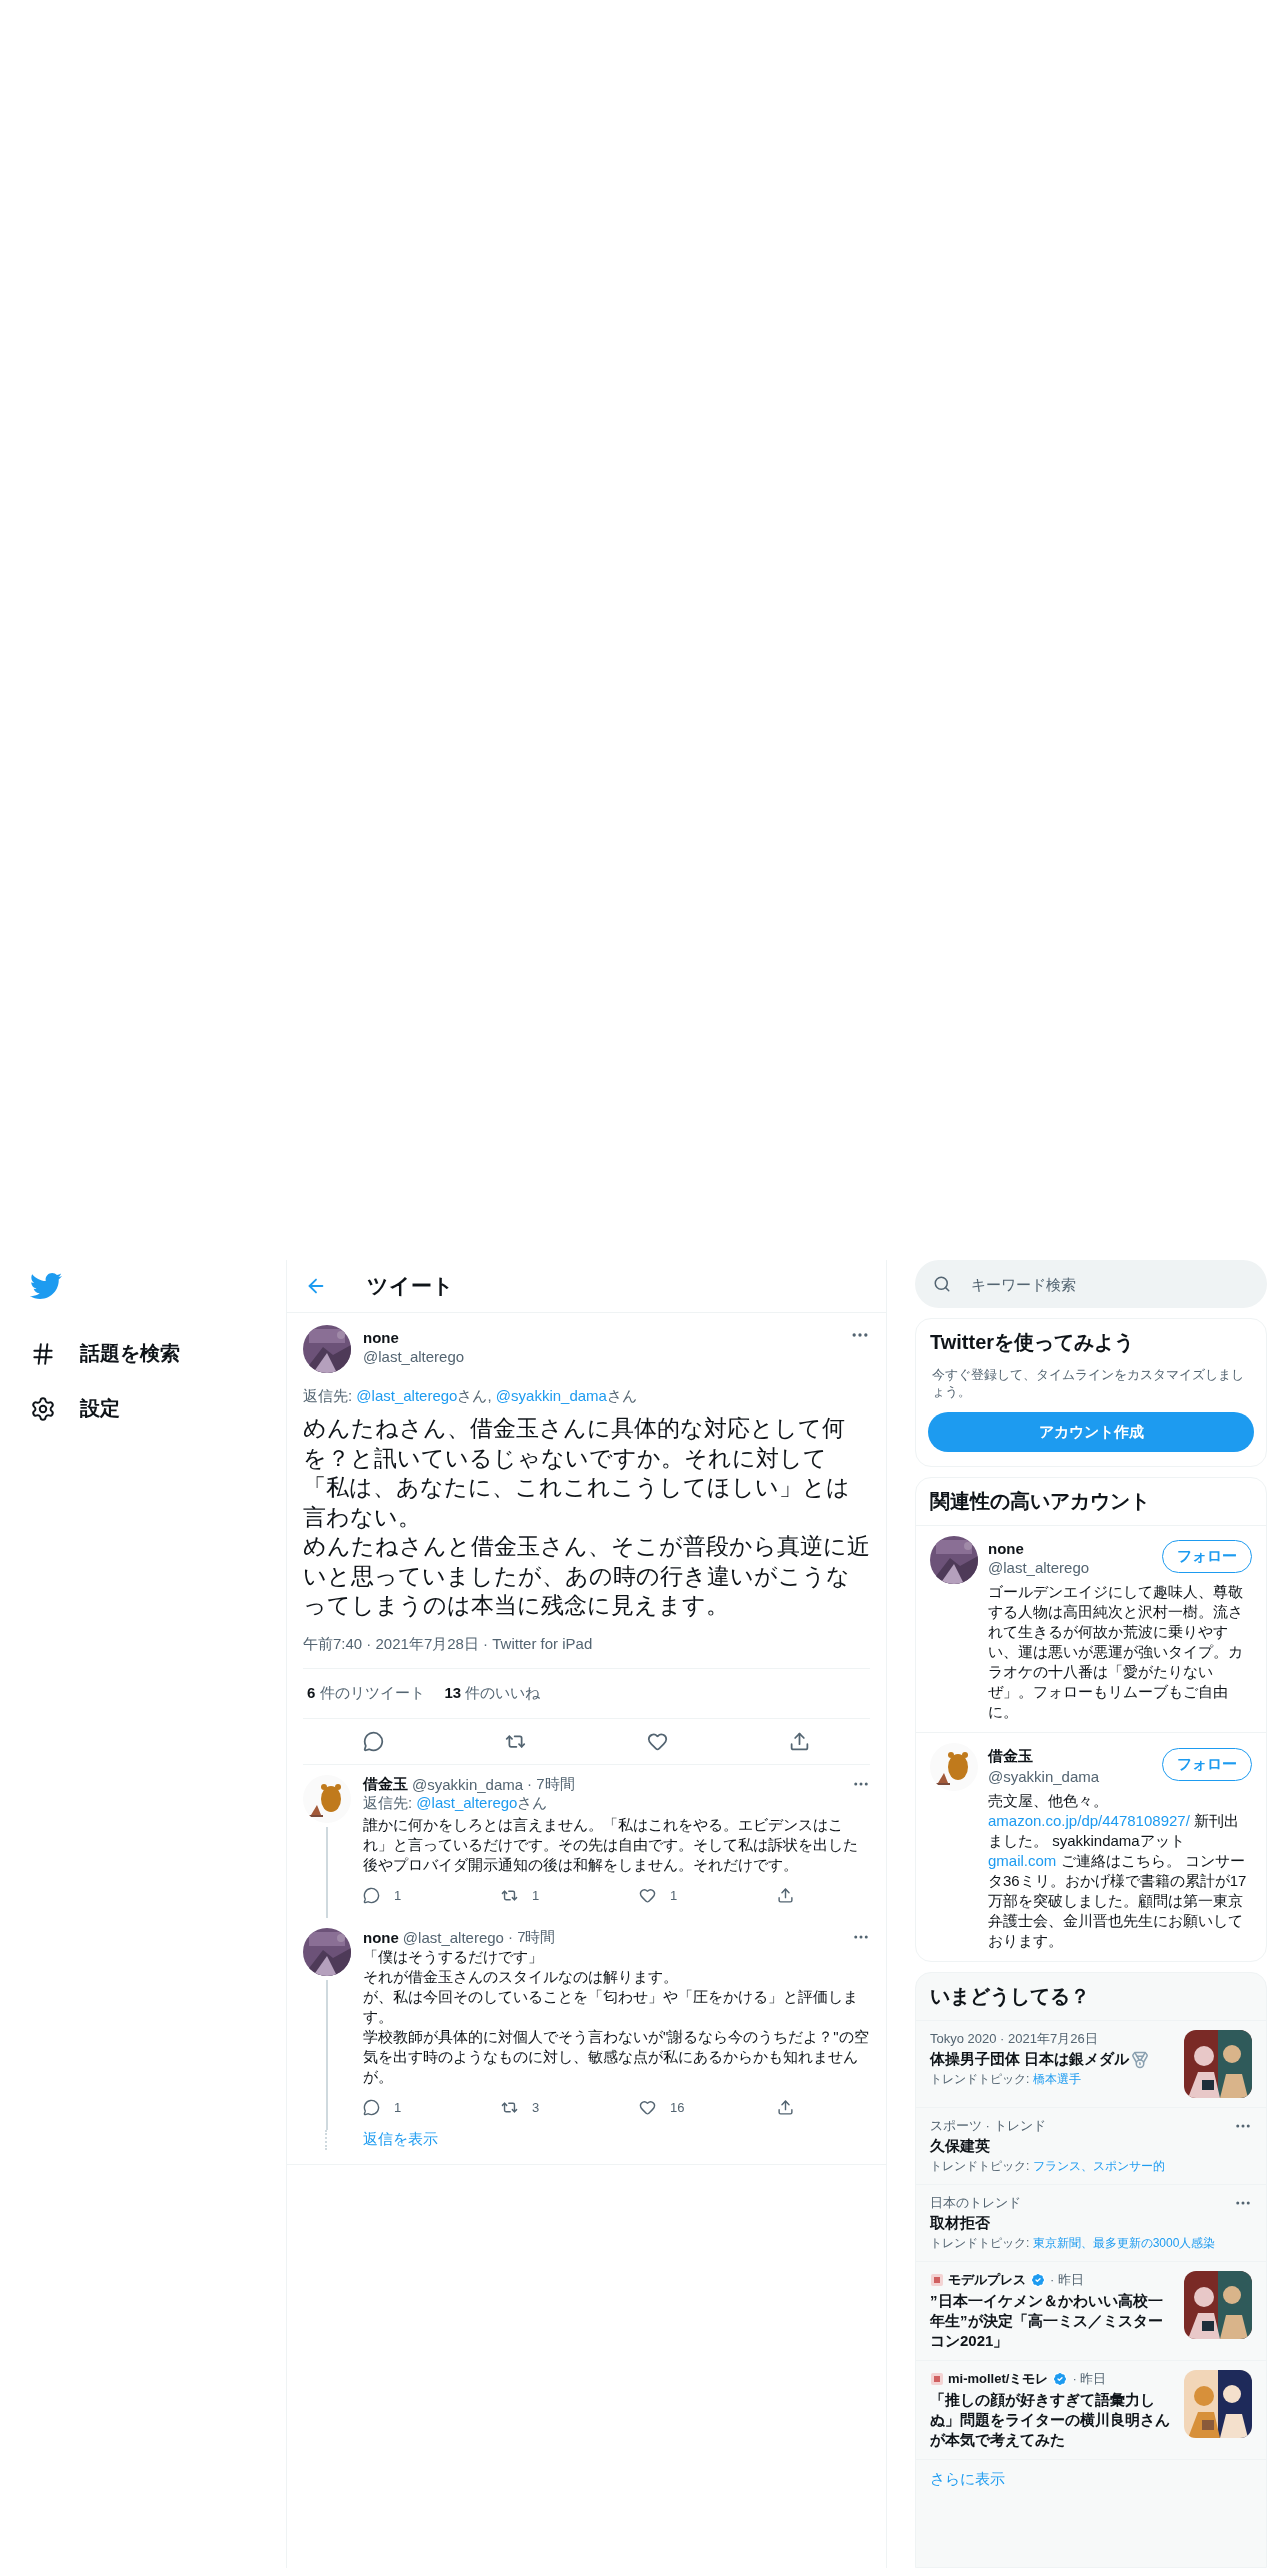  I want to click on reply-text: が、私は今回そのしていることを「匂わせ」や「圧をかける」と評価します。, so click(611, 2006).